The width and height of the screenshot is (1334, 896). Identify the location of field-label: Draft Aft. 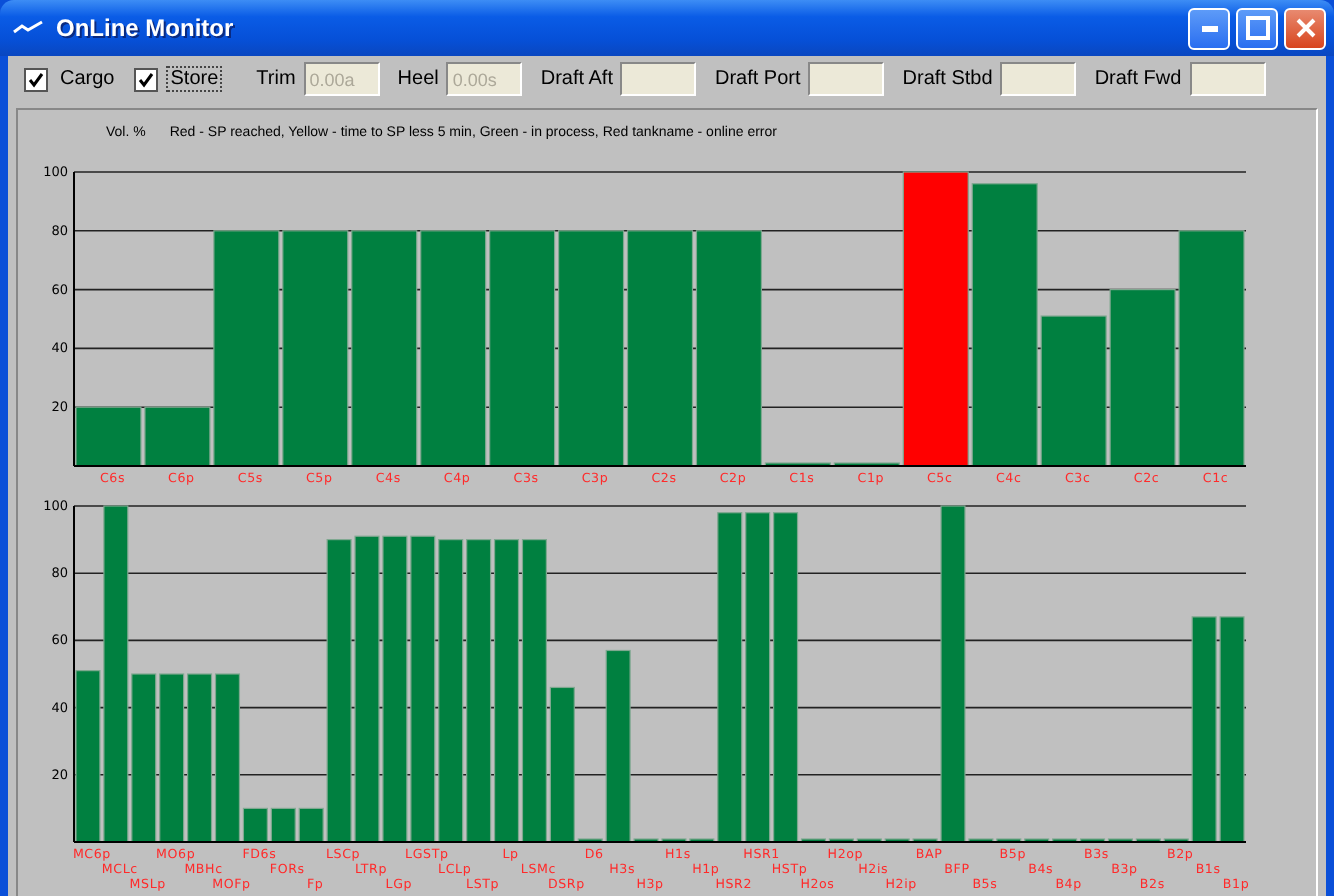
(576, 79).